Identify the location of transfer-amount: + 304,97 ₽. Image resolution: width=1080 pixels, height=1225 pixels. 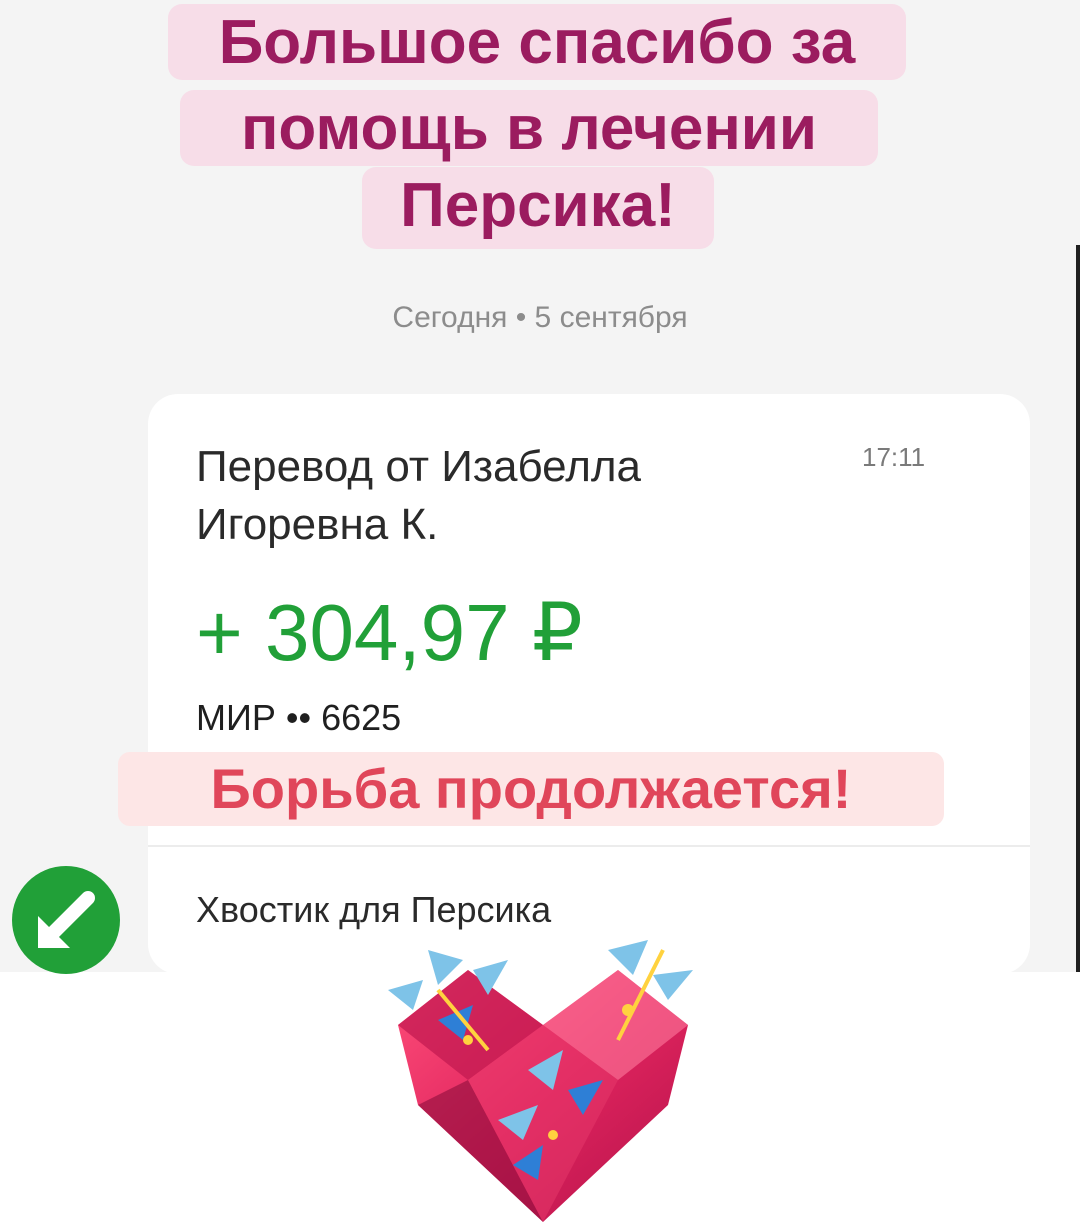
(389, 632).